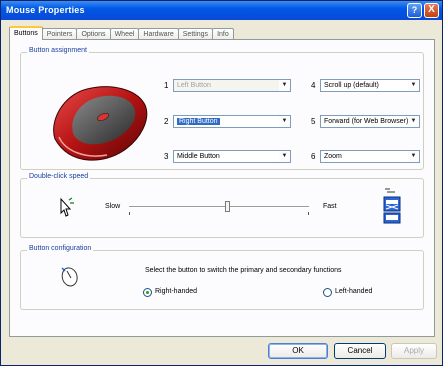 Image resolution: width=443 pixels, height=366 pixels. Describe the element at coordinates (353, 291) in the screenshot. I see `left-handed-label: Left-handed` at that location.